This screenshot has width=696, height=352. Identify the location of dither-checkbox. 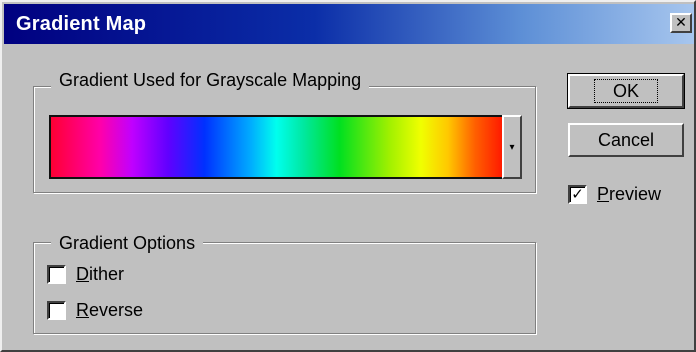
(56, 274).